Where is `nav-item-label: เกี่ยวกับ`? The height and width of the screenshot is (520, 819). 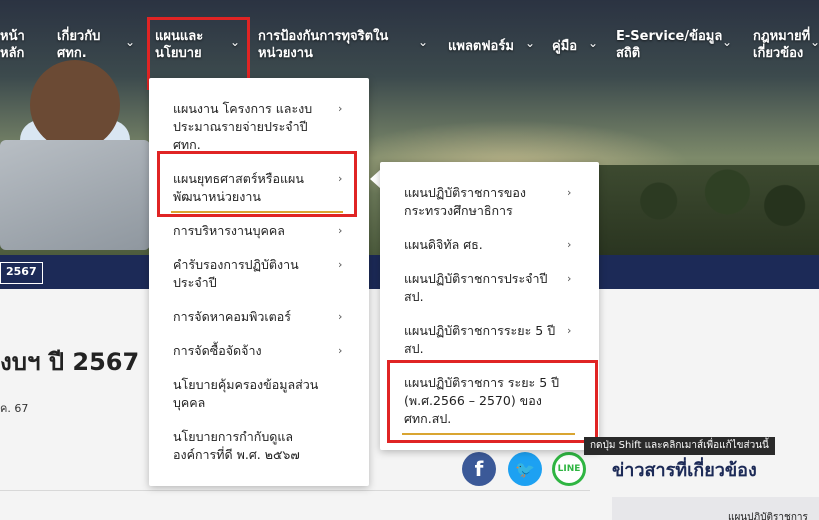 nav-item-label: เกี่ยวกับ is located at coordinates (79, 36).